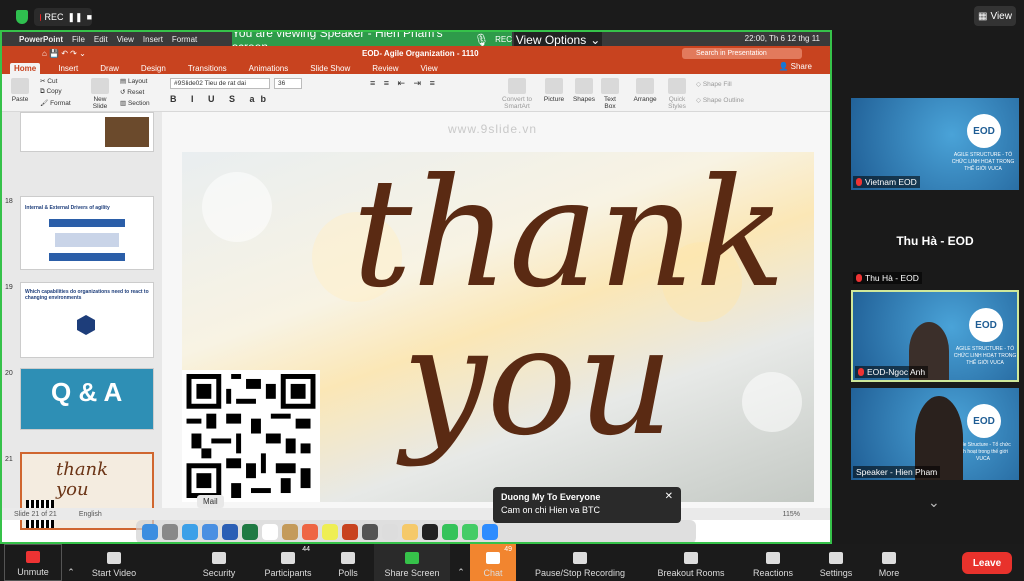 This screenshot has width=1024, height=581. What do you see at coordinates (490, 532) in the screenshot?
I see `zoom-app-icon` at bounding box center [490, 532].